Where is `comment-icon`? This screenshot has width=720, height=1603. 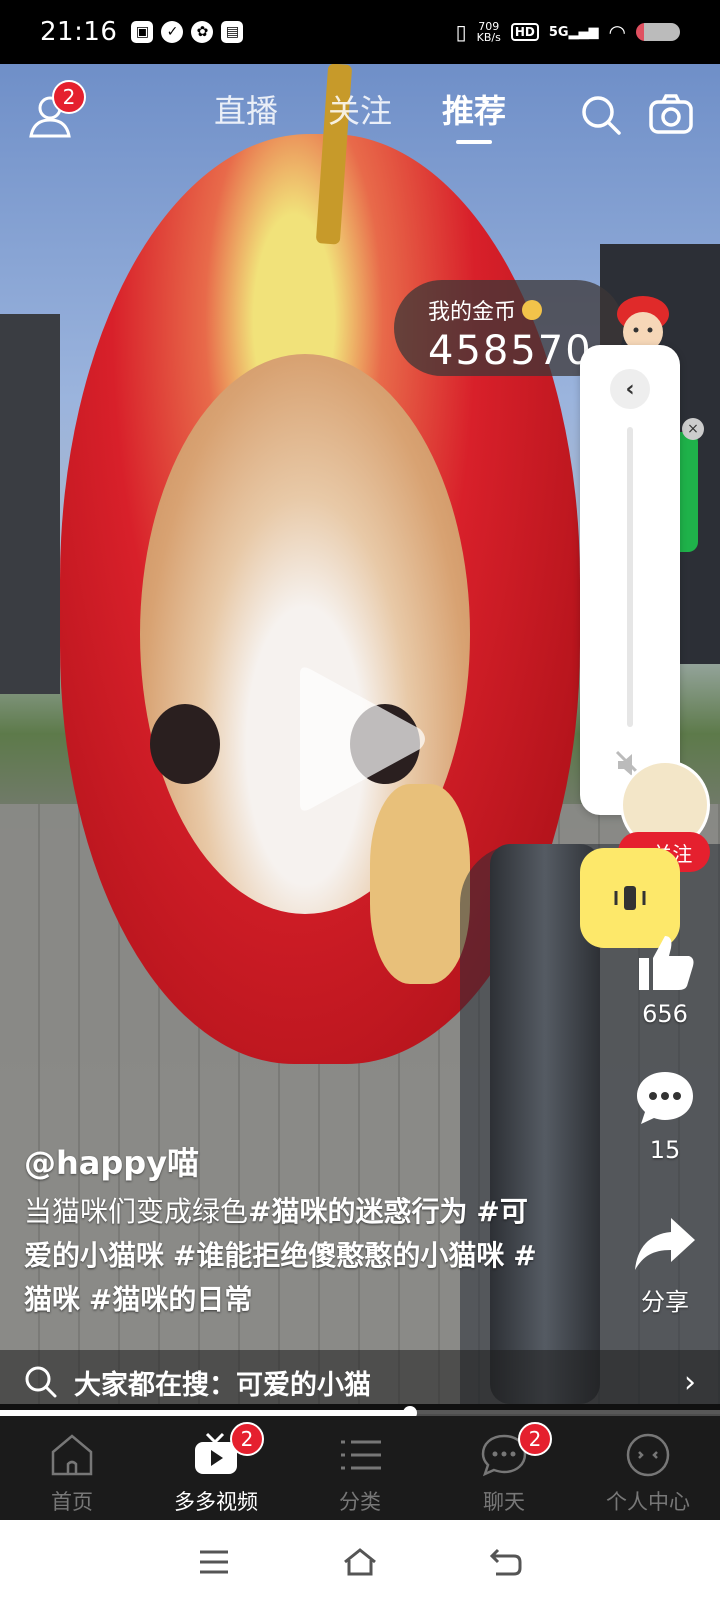 comment-icon is located at coordinates (665, 1098).